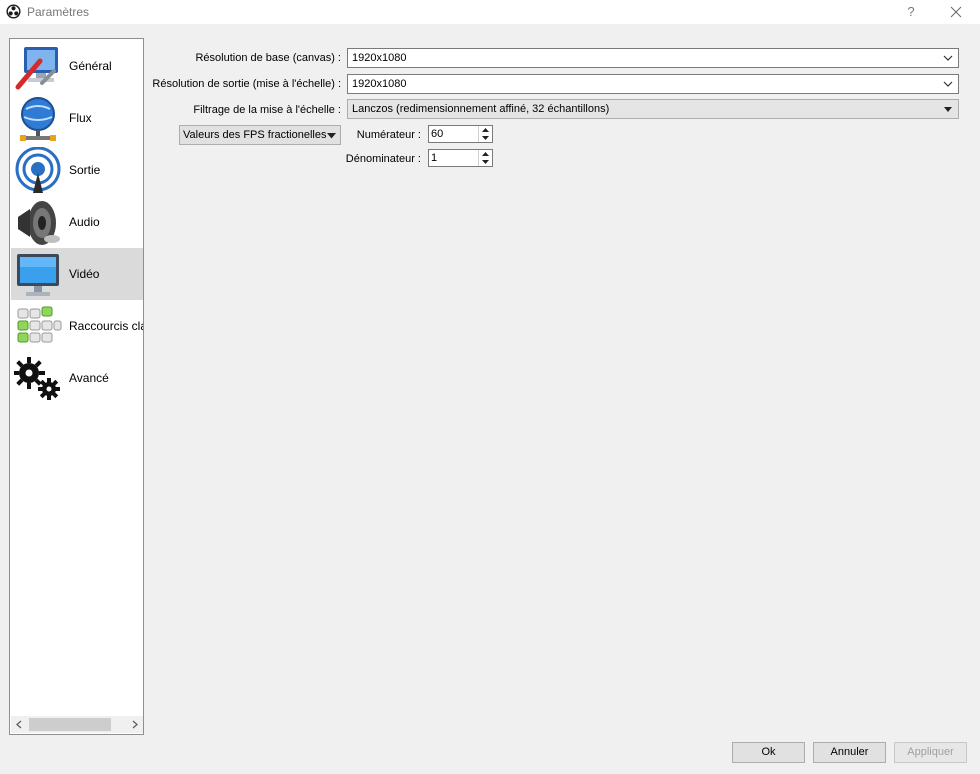 The image size is (980, 774). I want to click on numerator-label: Numérateur :, so click(388, 135).